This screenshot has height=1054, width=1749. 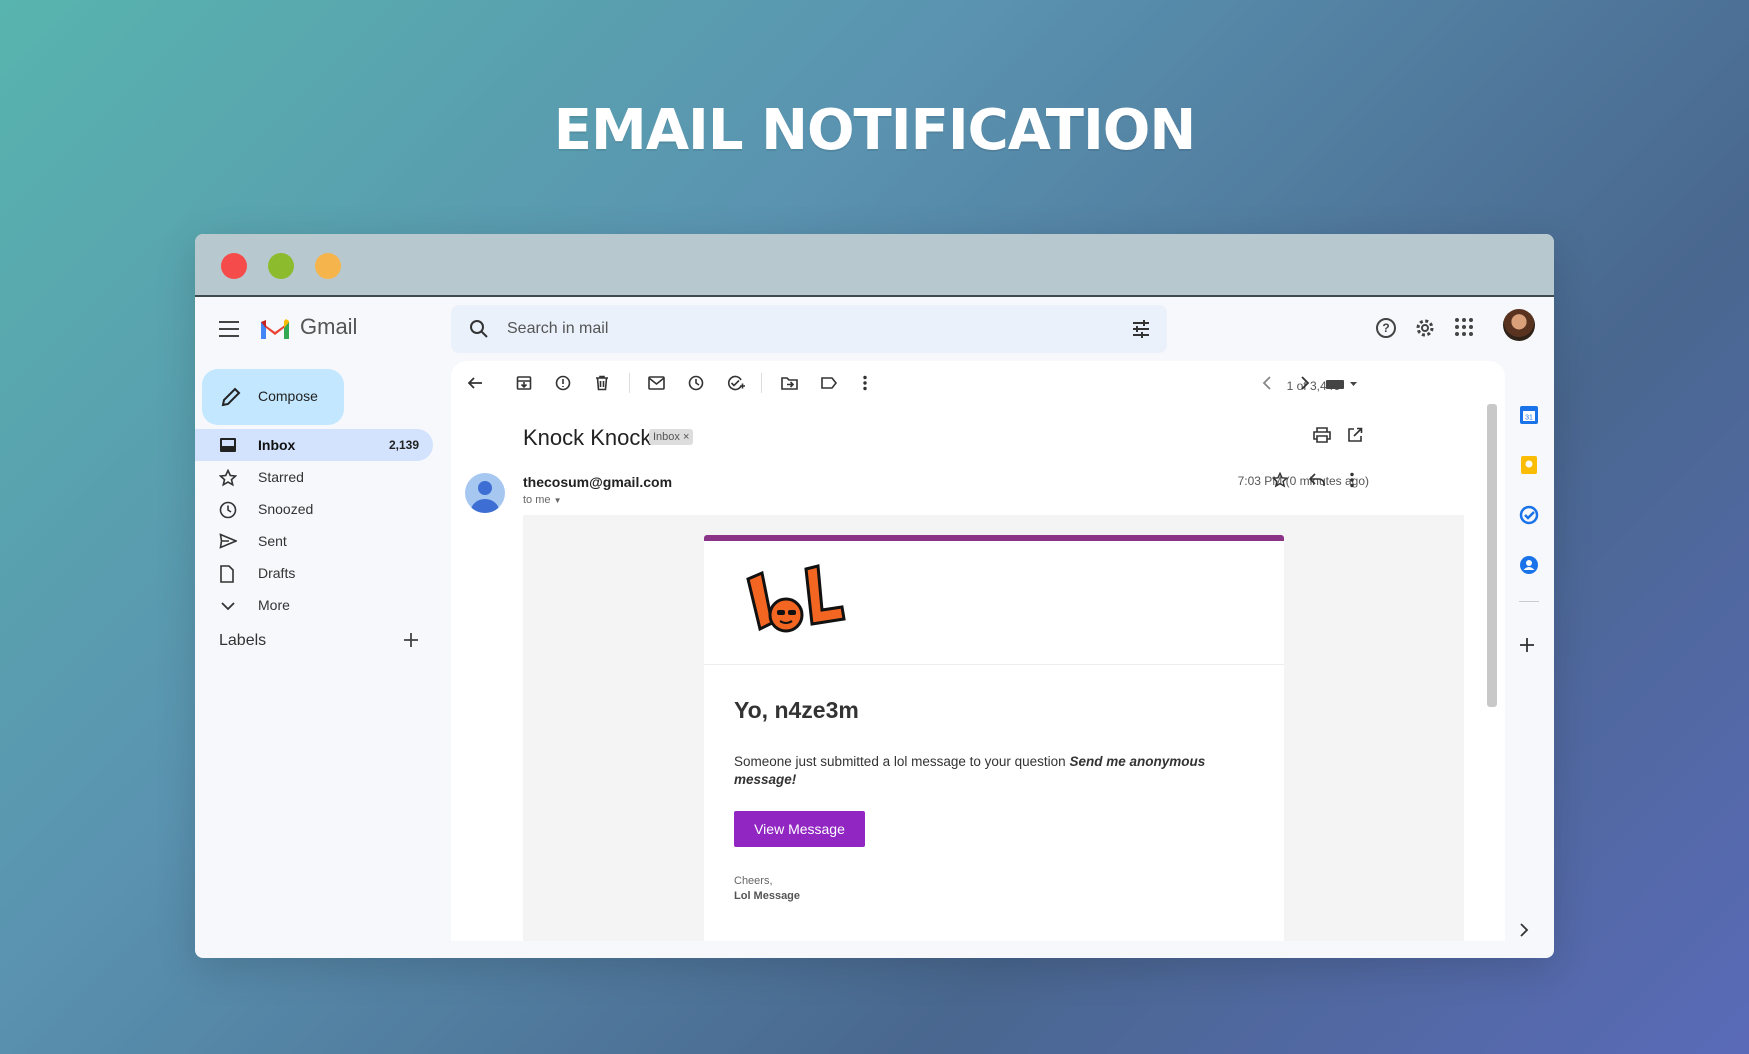 What do you see at coordinates (736, 383) in the screenshot?
I see `add-to-tasks-icon` at bounding box center [736, 383].